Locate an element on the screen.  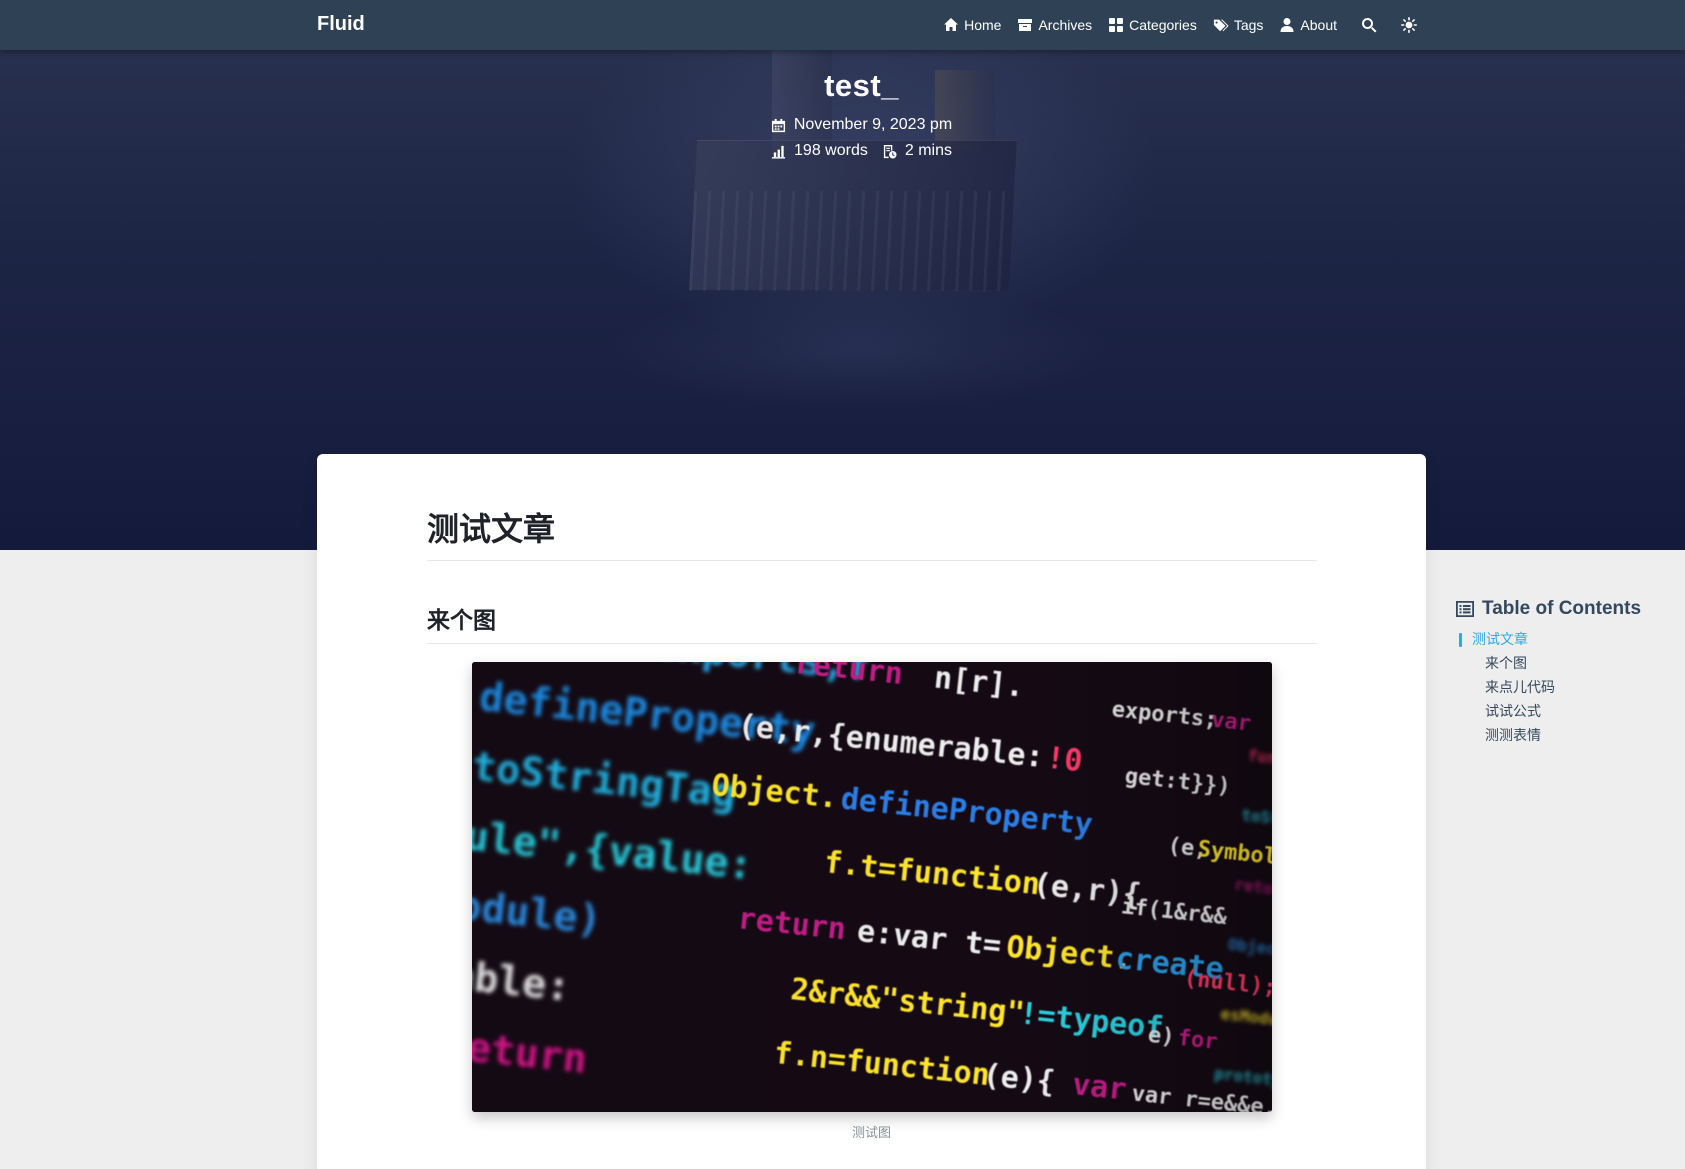
post-meta-date-row: November 9, 2023 pm is located at coordinates (842, 125).